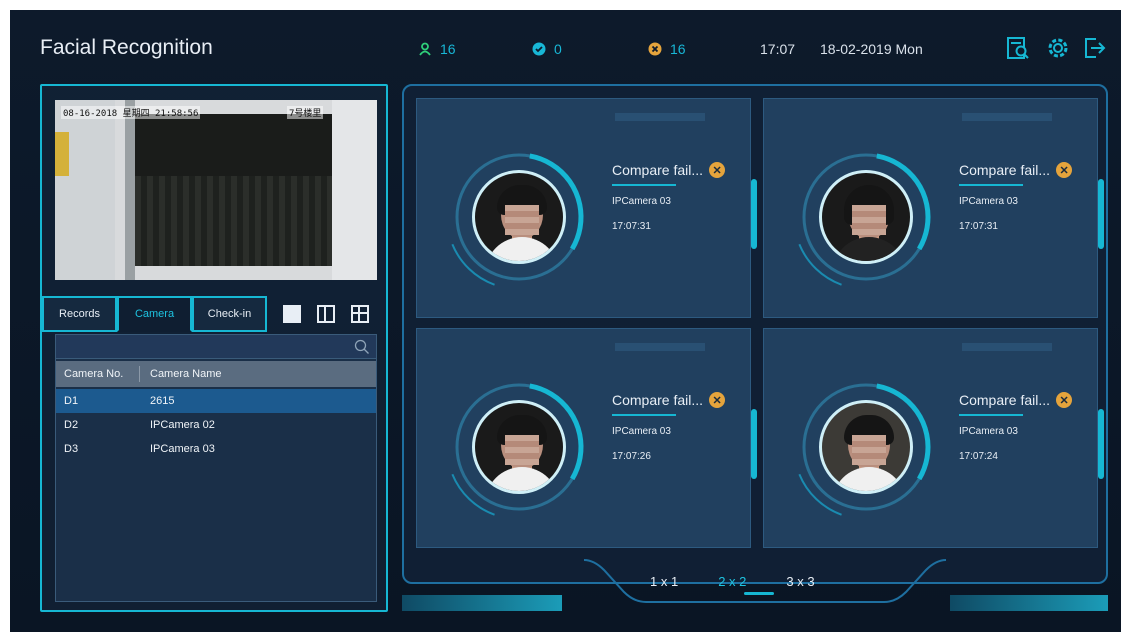 The height and width of the screenshot is (642, 1131). What do you see at coordinates (305, 112) in the screenshot?
I see `preview-osd-location: 7号楼里` at bounding box center [305, 112].